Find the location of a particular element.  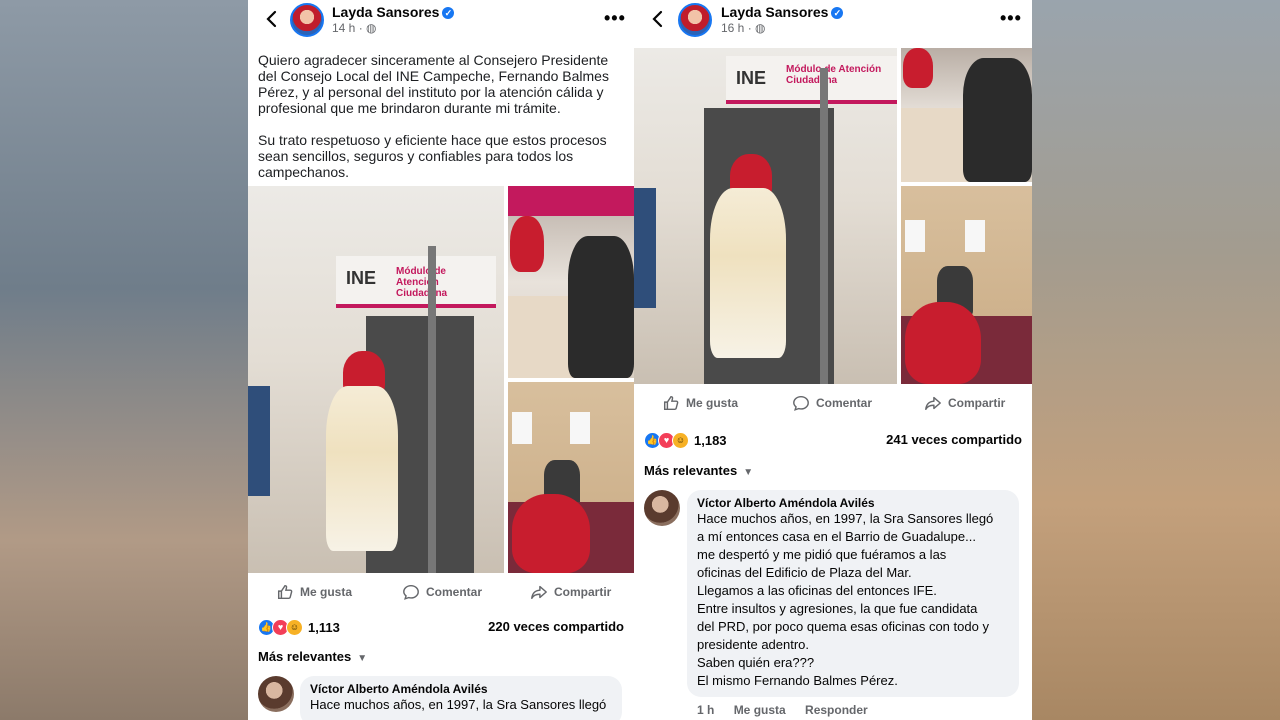

post-header: Layda Sansores ✓ 16 h · ◍ ••• is located at coordinates (833, 22).